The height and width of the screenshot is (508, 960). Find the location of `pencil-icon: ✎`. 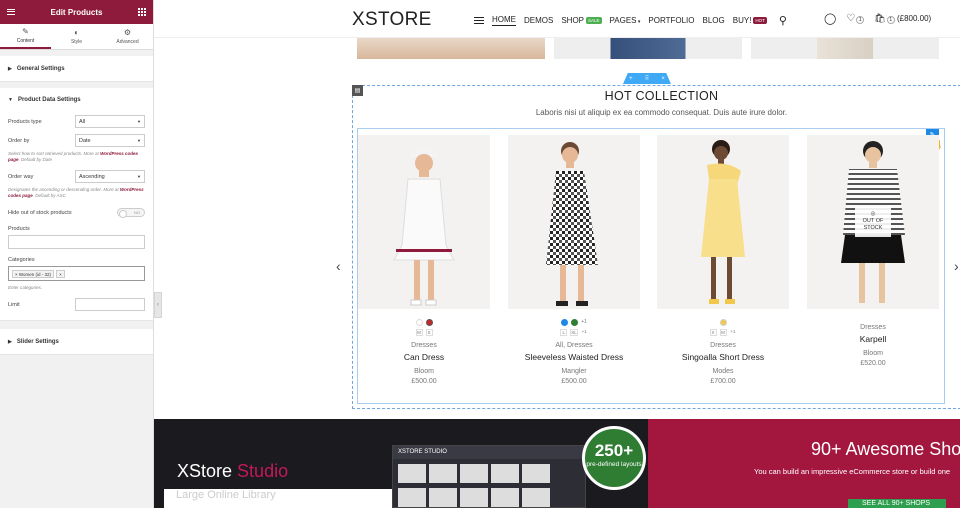

pencil-icon: ✎ is located at coordinates (25, 31).